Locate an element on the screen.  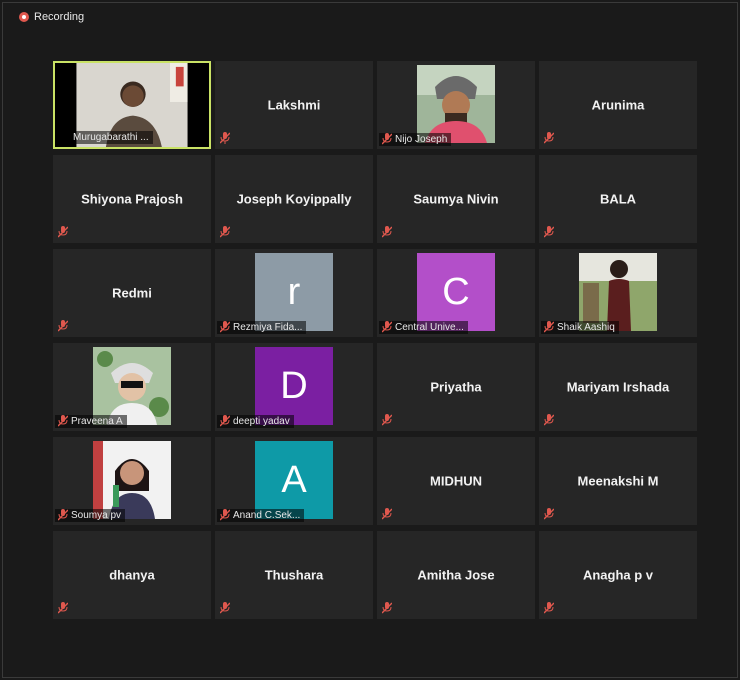
participant-name: Thushara is located at coordinates (294, 575).